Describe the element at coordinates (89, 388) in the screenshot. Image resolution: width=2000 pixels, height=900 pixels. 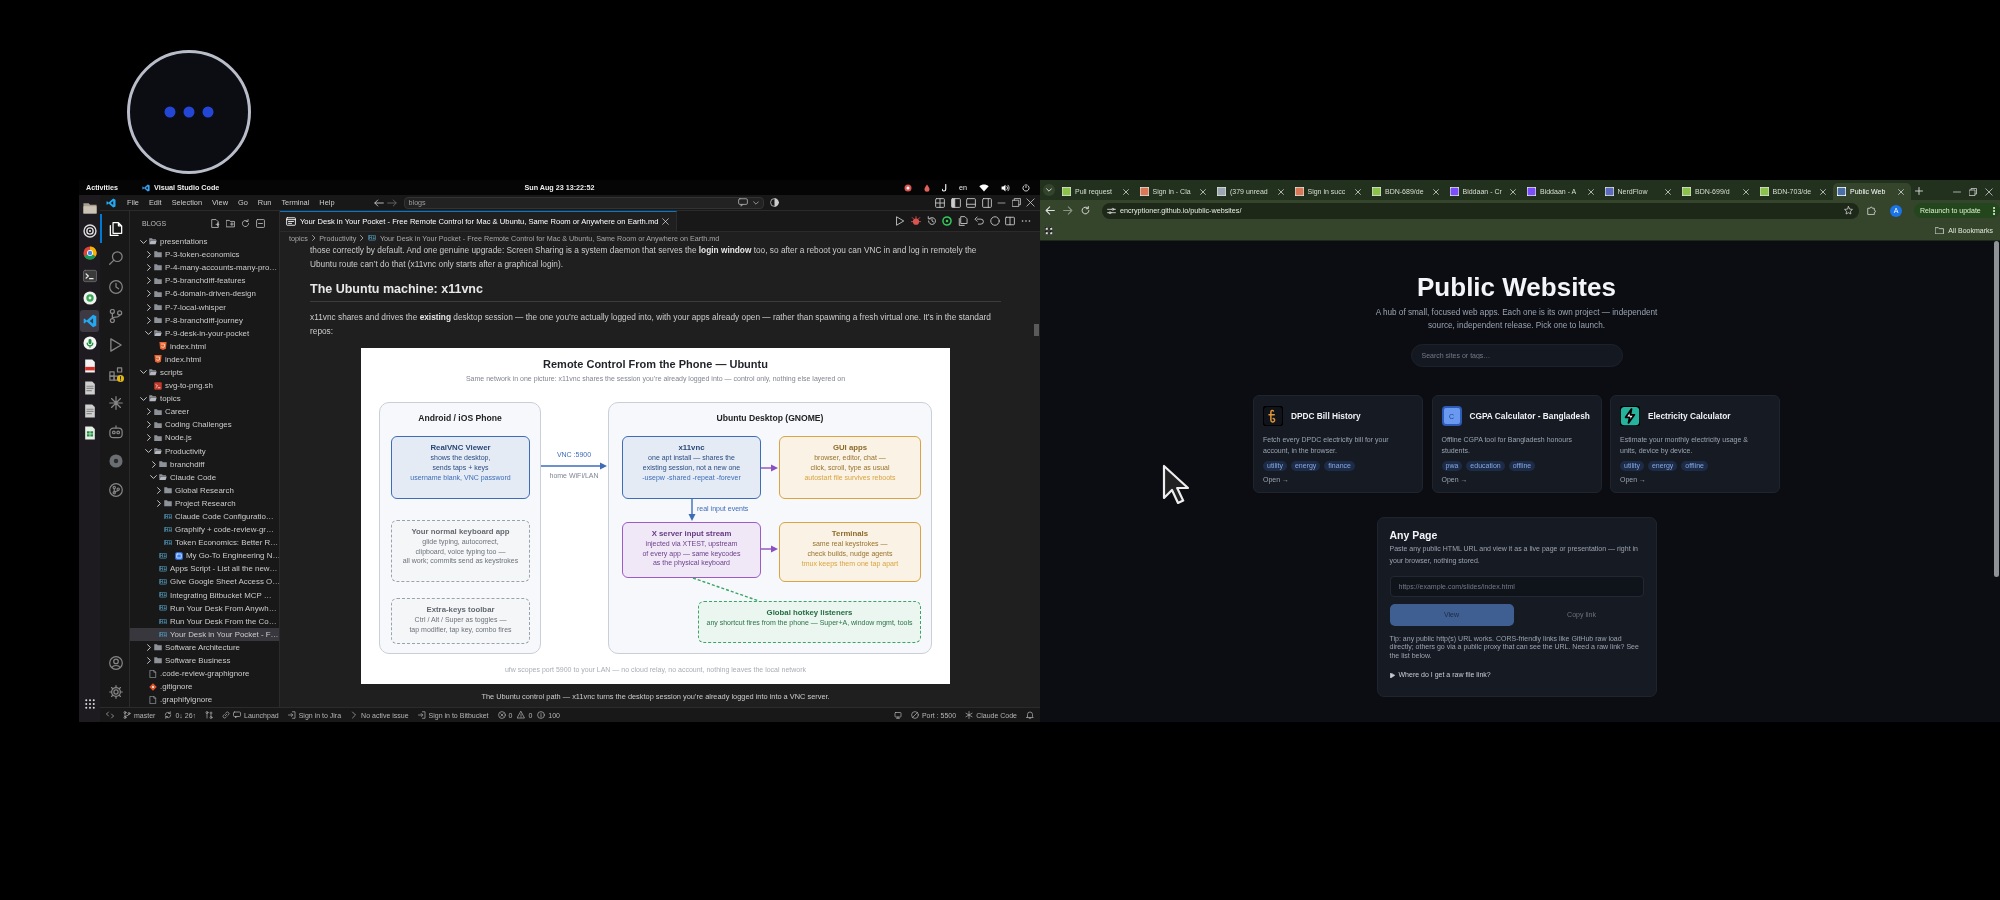
I see `document-icon` at that location.